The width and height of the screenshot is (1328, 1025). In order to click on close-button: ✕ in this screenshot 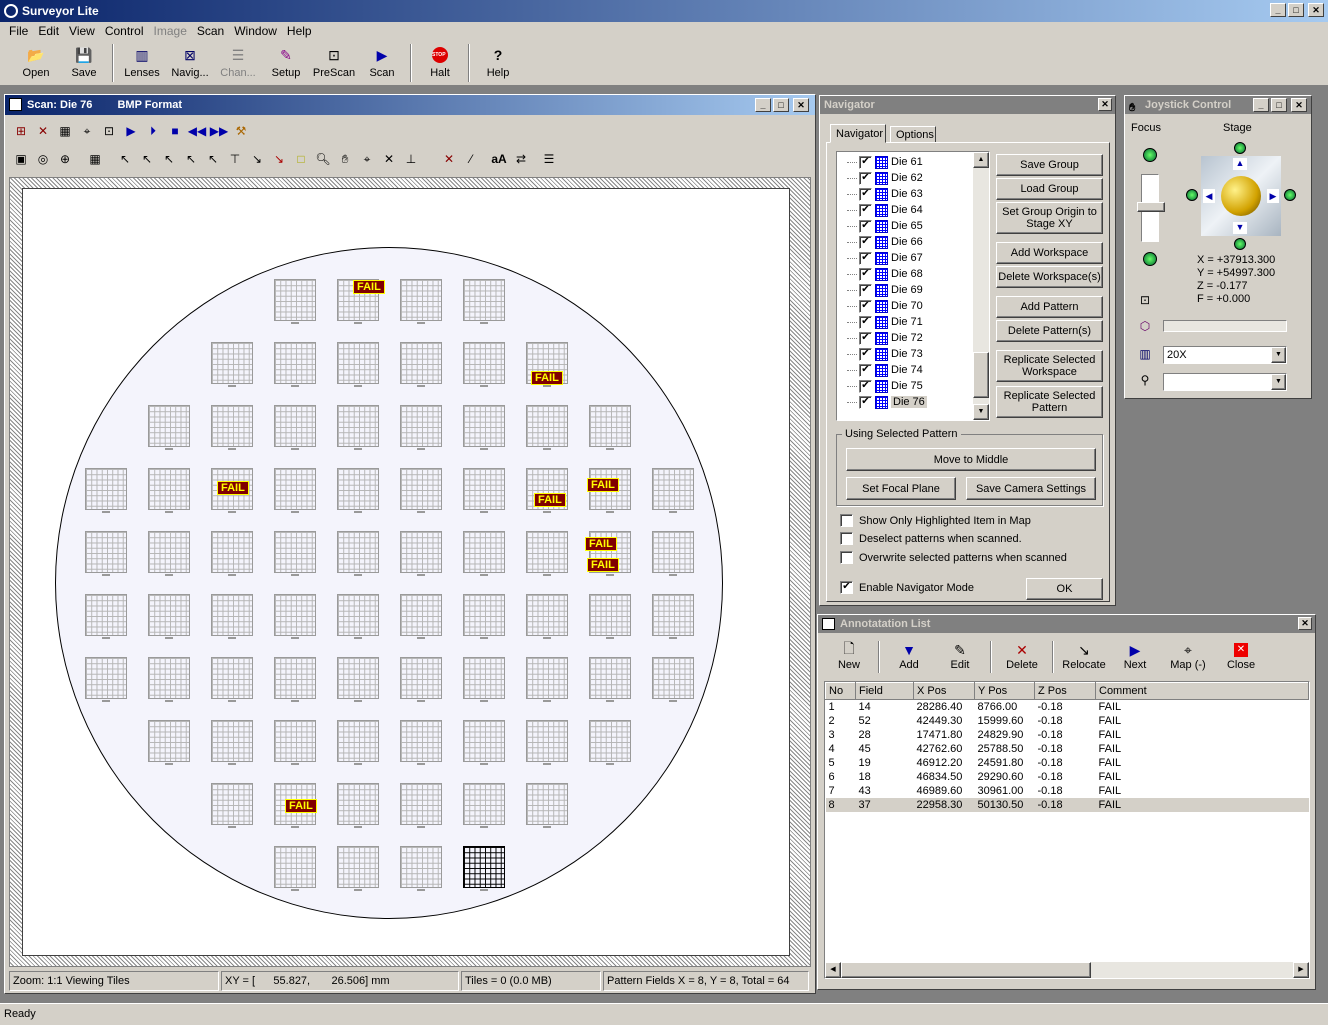, I will do `click(1316, 10)`.